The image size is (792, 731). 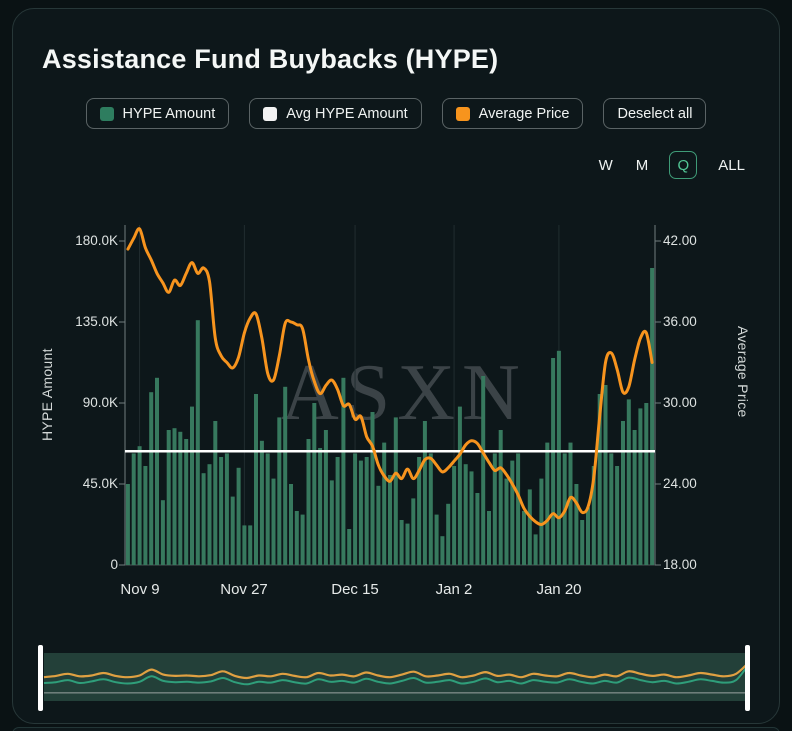 I want to click on legend-toggle-hype-amount: HYPE Amount, so click(x=157, y=113).